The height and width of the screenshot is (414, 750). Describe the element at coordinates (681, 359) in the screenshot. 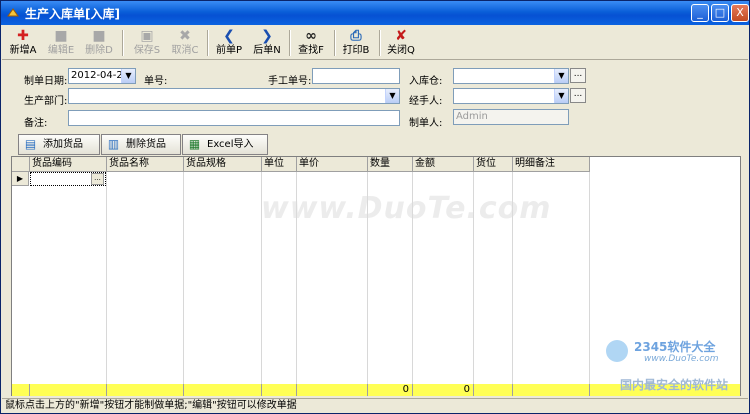

I see `brand-url: www.DuoTe.com` at that location.